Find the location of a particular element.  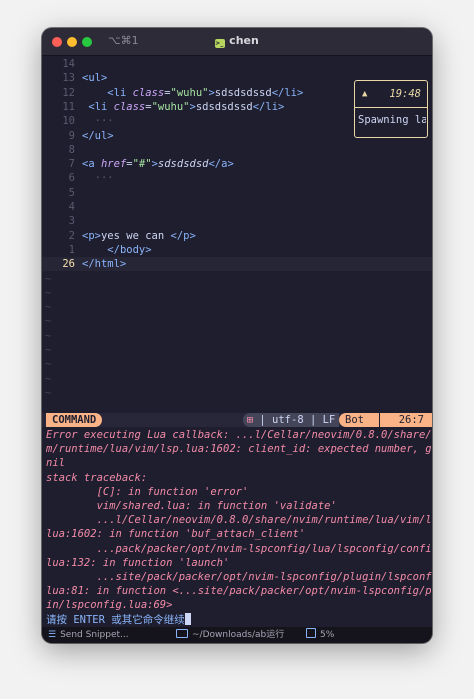

filetype-icon: ⊞ is located at coordinates (250, 420).